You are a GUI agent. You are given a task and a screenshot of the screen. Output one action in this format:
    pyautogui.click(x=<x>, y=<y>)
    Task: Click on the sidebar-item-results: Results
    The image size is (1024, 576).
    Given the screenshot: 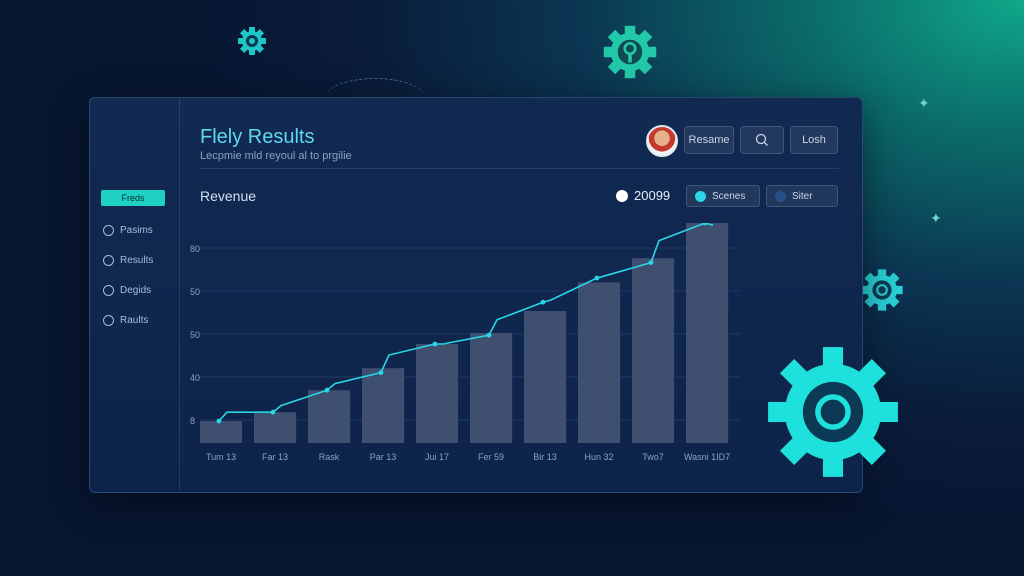 What is the action you would take?
    pyautogui.click(x=128, y=260)
    